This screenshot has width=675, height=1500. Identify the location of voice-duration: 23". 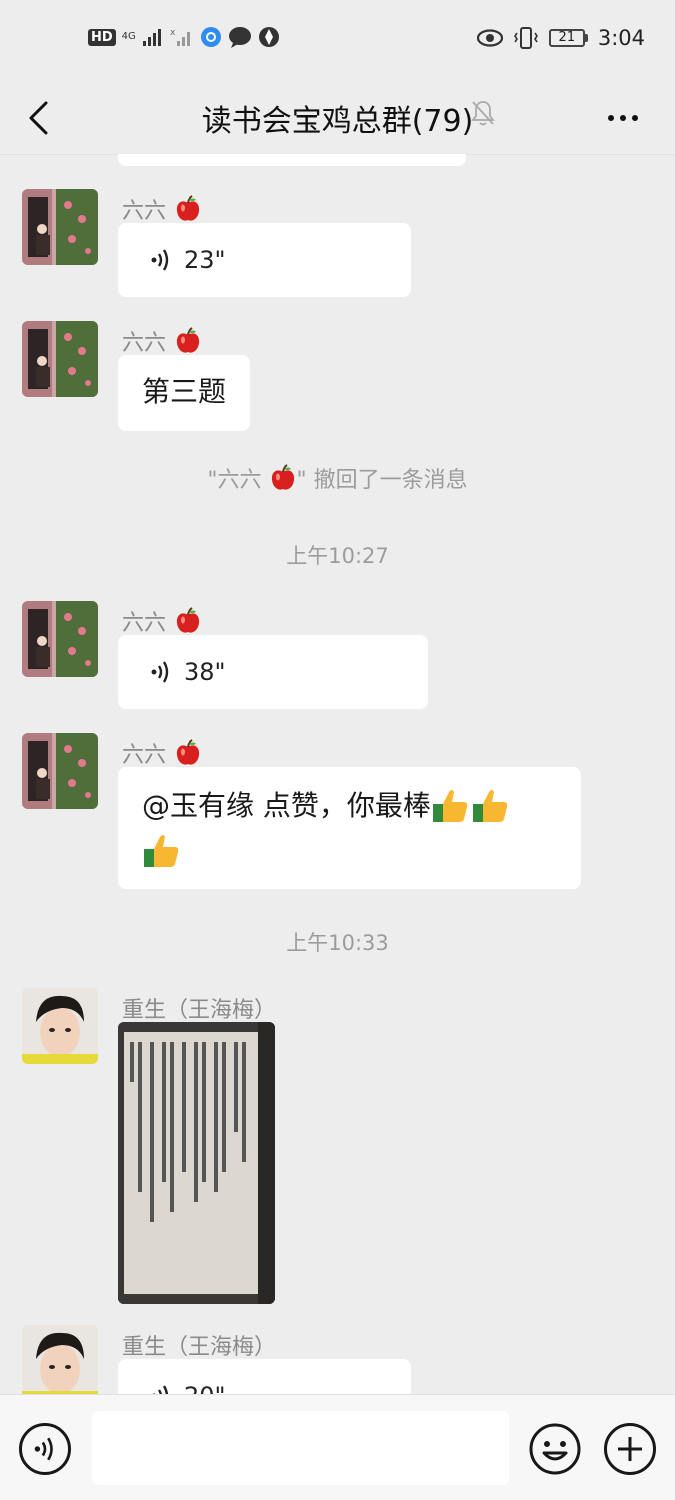
(205, 260).